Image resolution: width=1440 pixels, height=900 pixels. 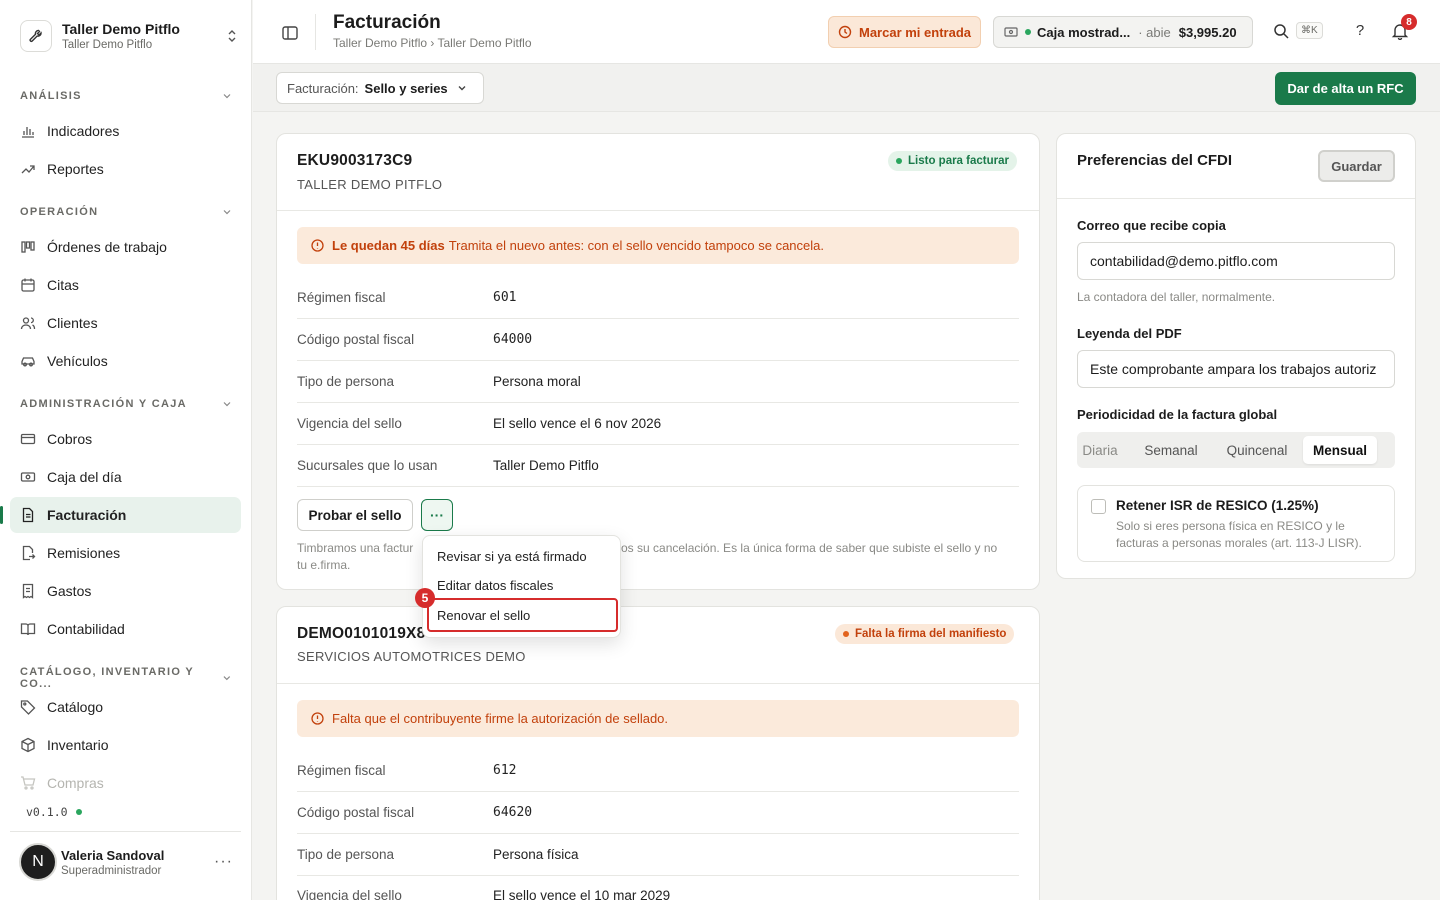 What do you see at coordinates (75, 169) in the screenshot?
I see `sidebar-item-label: Reportes` at bounding box center [75, 169].